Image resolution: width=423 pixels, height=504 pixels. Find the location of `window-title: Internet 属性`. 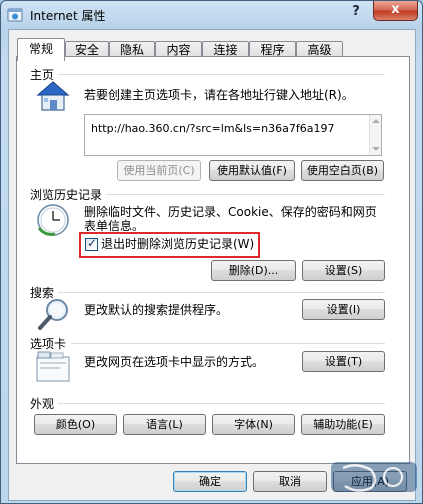

window-title: Internet 属性 is located at coordinates (68, 16).